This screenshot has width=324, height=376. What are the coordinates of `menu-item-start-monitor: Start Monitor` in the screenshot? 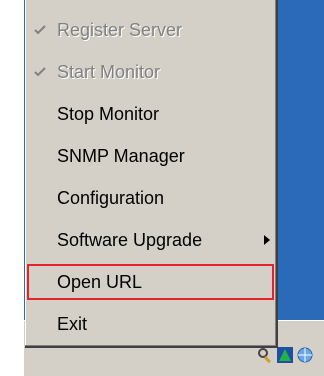 It's located at (150, 72).